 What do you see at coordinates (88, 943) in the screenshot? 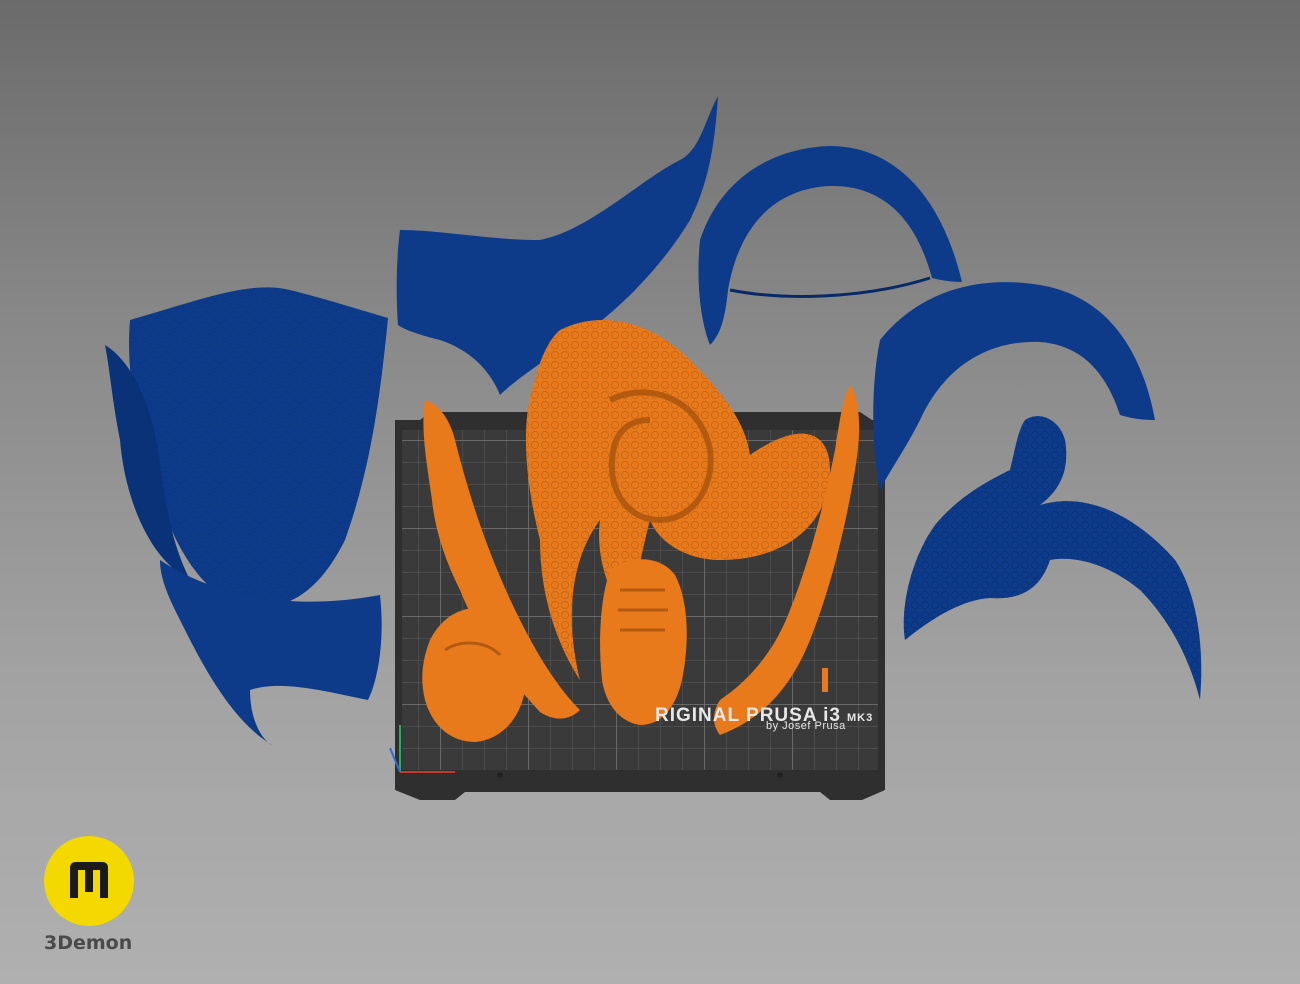
I see `brand-name: 3Demon` at bounding box center [88, 943].